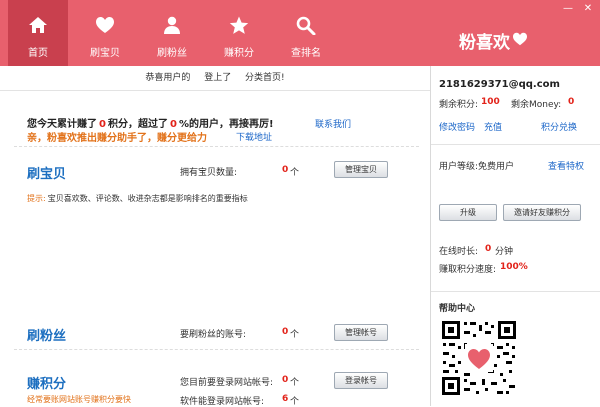 Image resolution: width=600 pixels, height=407 pixels. I want to click on baobei-tip: 提示: 宝贝喜欢数、评论数、收进杂志都是影响排名的重要指标, so click(137, 198).